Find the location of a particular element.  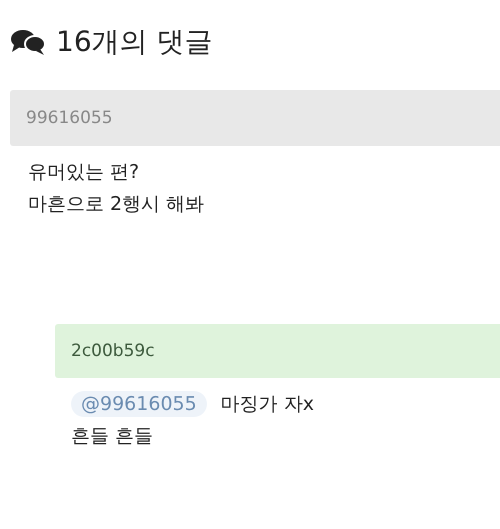

chat-bubbles-icon is located at coordinates (28, 42).